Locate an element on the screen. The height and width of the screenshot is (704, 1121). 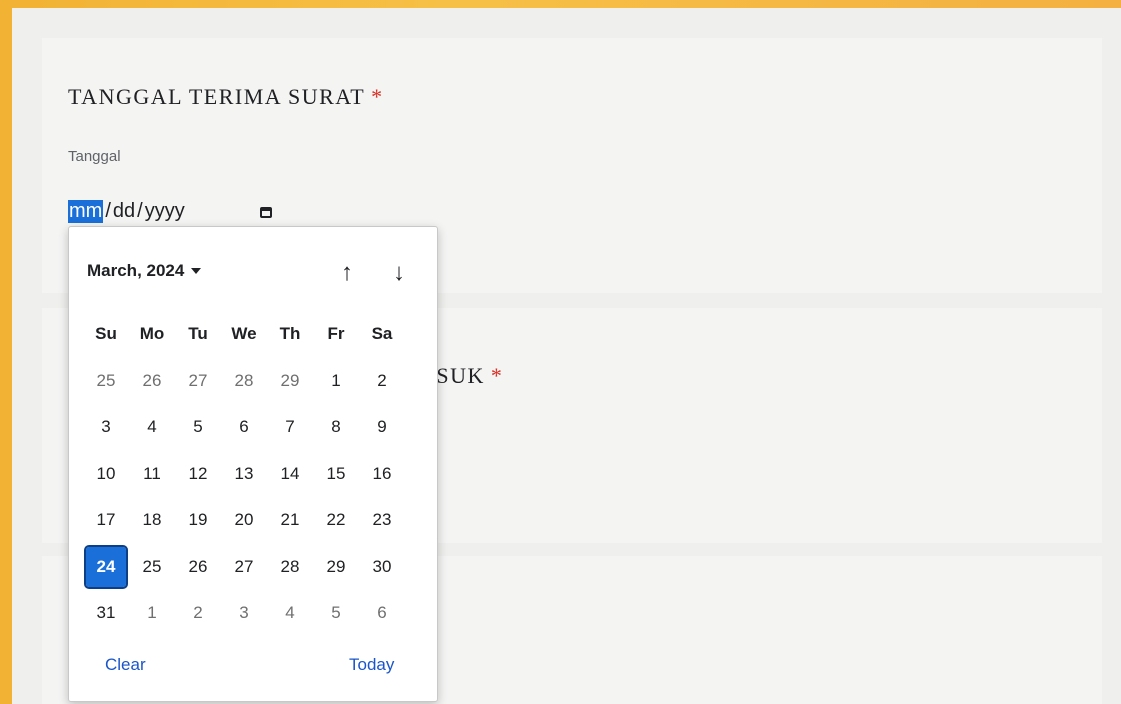
arrow-down-icon: ↓ is located at coordinates (399, 273).